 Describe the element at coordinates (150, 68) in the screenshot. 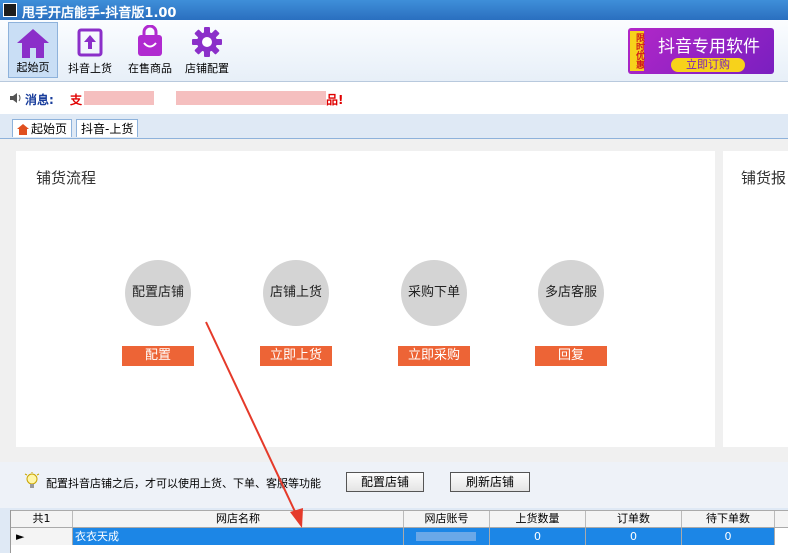

I see `toolbar-onsale-label: 在售商品` at that location.